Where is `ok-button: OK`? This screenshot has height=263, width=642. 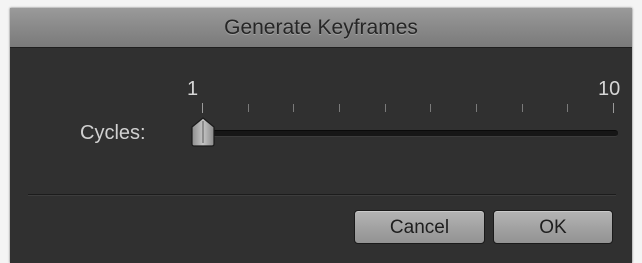 ok-button: OK is located at coordinates (553, 227).